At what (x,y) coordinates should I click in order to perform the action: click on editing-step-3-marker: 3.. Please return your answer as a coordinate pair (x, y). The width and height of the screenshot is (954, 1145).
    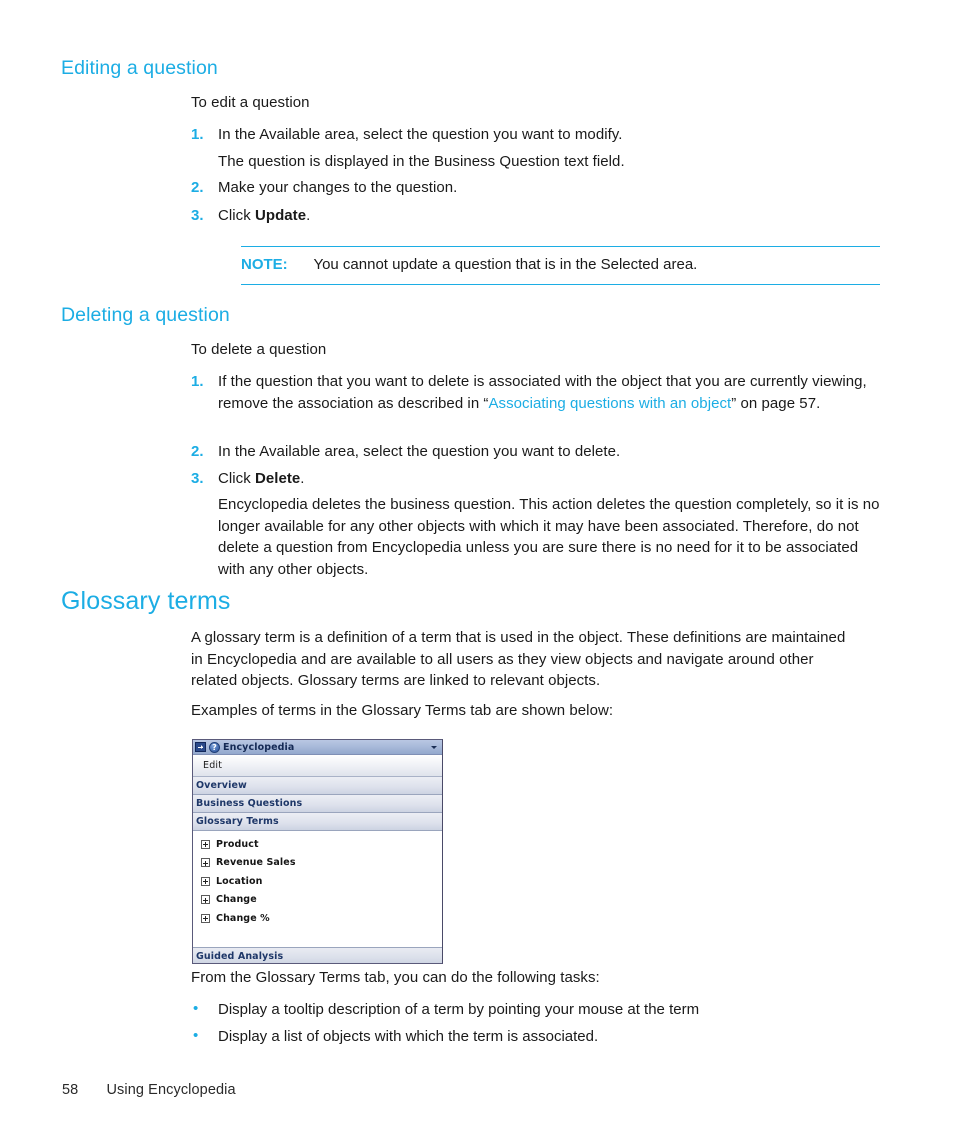
    Looking at the image, I should click on (197, 215).